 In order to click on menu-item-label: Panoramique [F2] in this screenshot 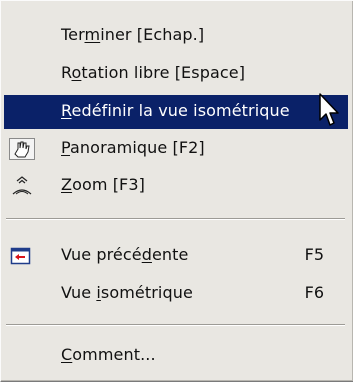, I will do `click(133, 147)`.